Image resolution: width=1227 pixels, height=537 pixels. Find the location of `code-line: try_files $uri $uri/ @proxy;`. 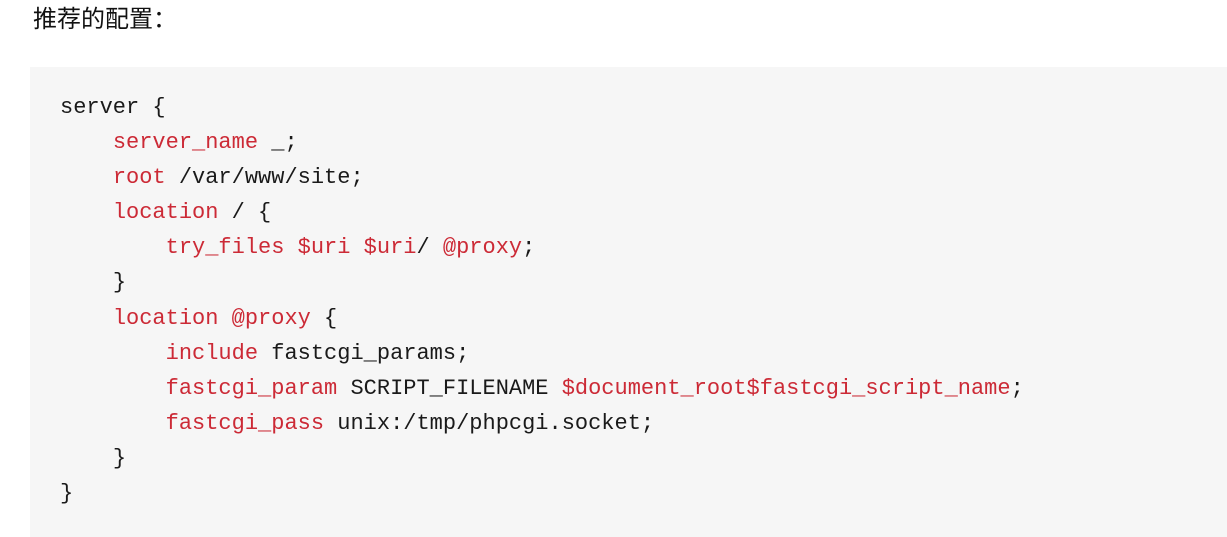

code-line: try_files $uri $uri/ @proxy; is located at coordinates (643, 247).